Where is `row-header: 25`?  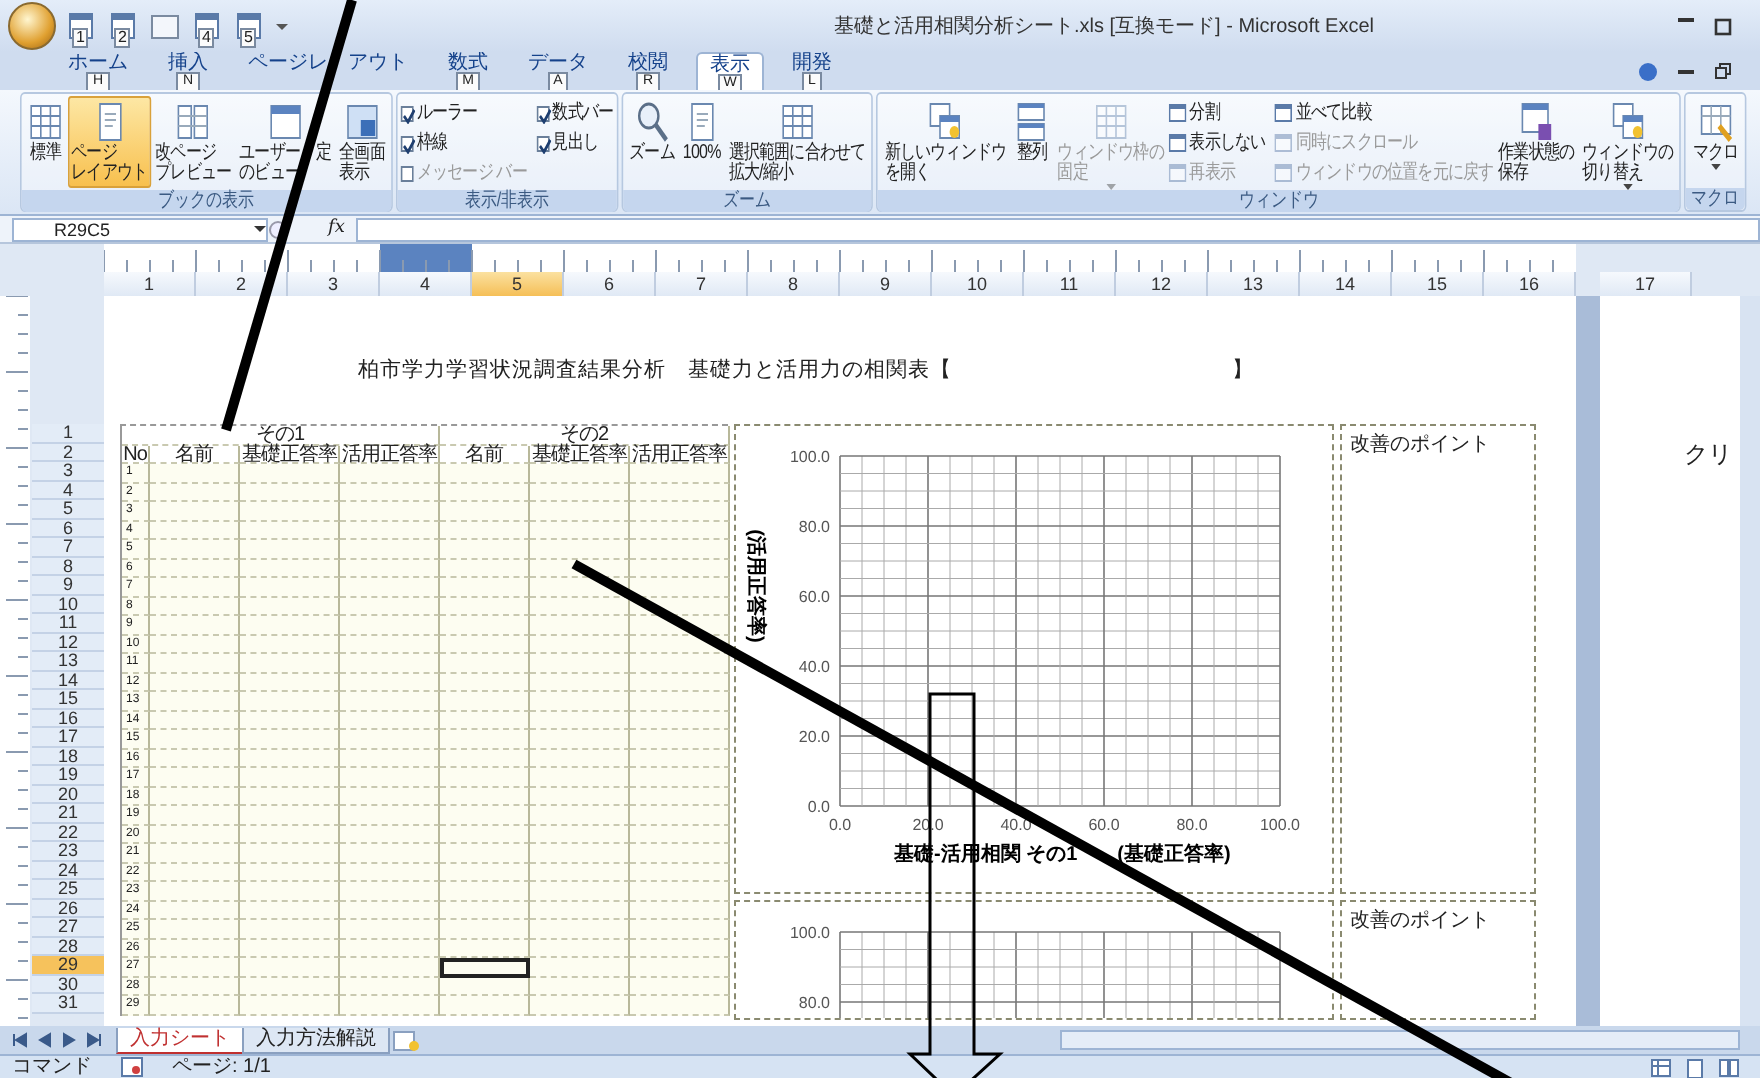
row-header: 25 is located at coordinates (68, 889).